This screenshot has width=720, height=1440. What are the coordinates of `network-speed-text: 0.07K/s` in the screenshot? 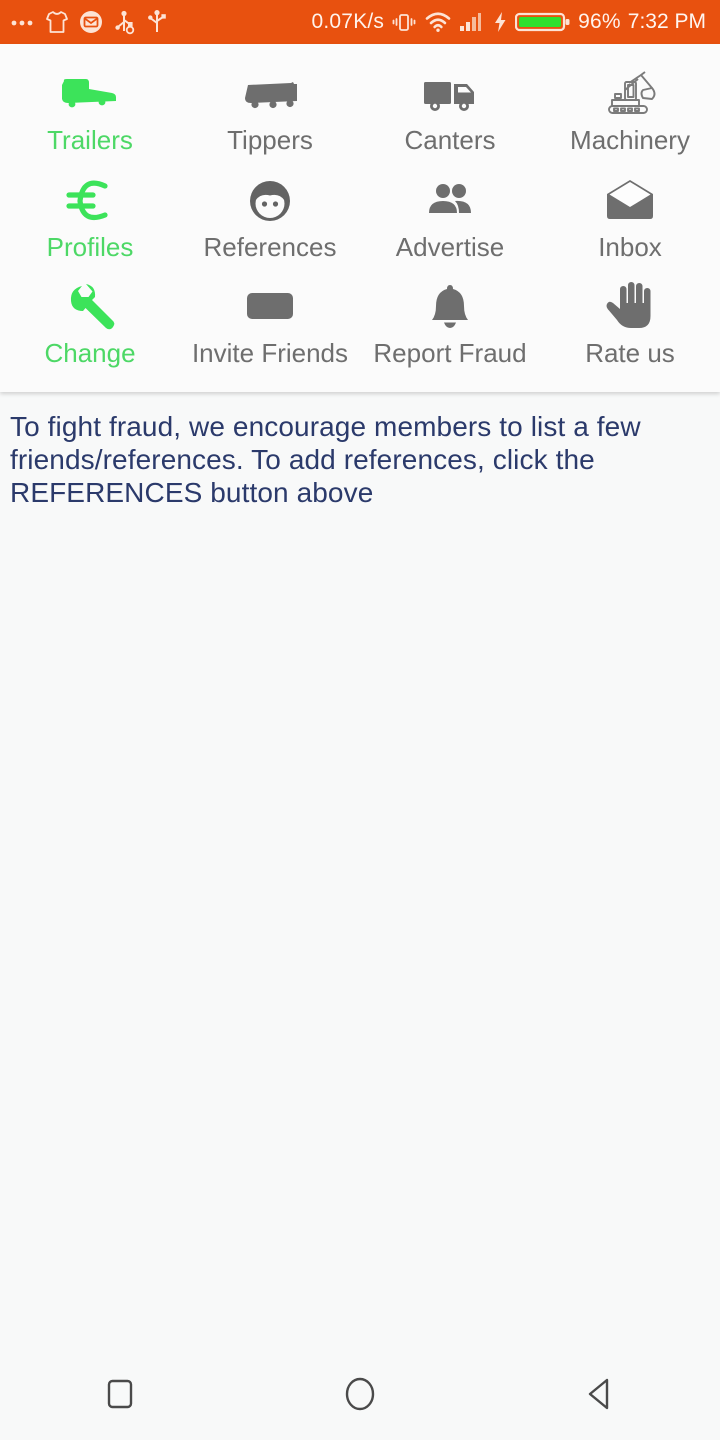 It's located at (348, 21).